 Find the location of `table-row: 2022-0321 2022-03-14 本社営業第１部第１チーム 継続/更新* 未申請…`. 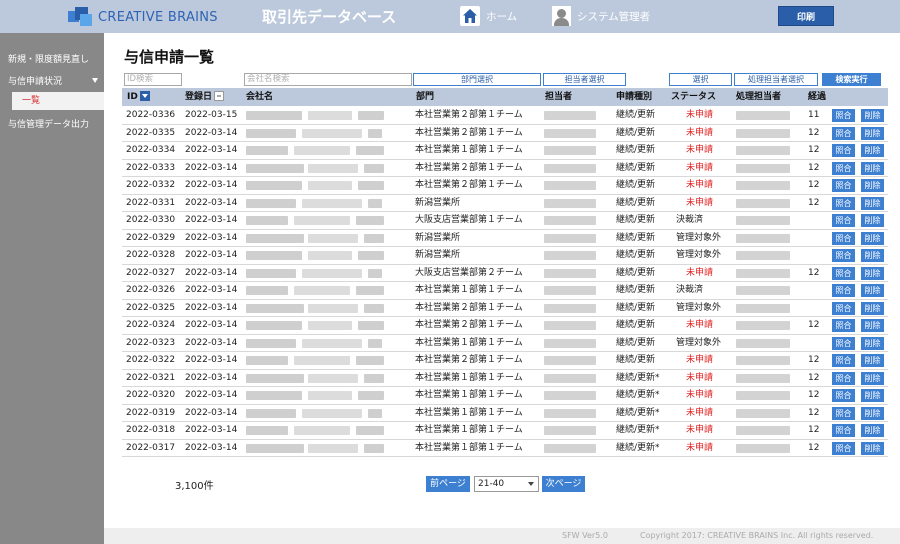

table-row: 2022-0321 2022-03-14 本社営業第１部第１チーム 継続/更新* 未申請… is located at coordinates (505, 378).